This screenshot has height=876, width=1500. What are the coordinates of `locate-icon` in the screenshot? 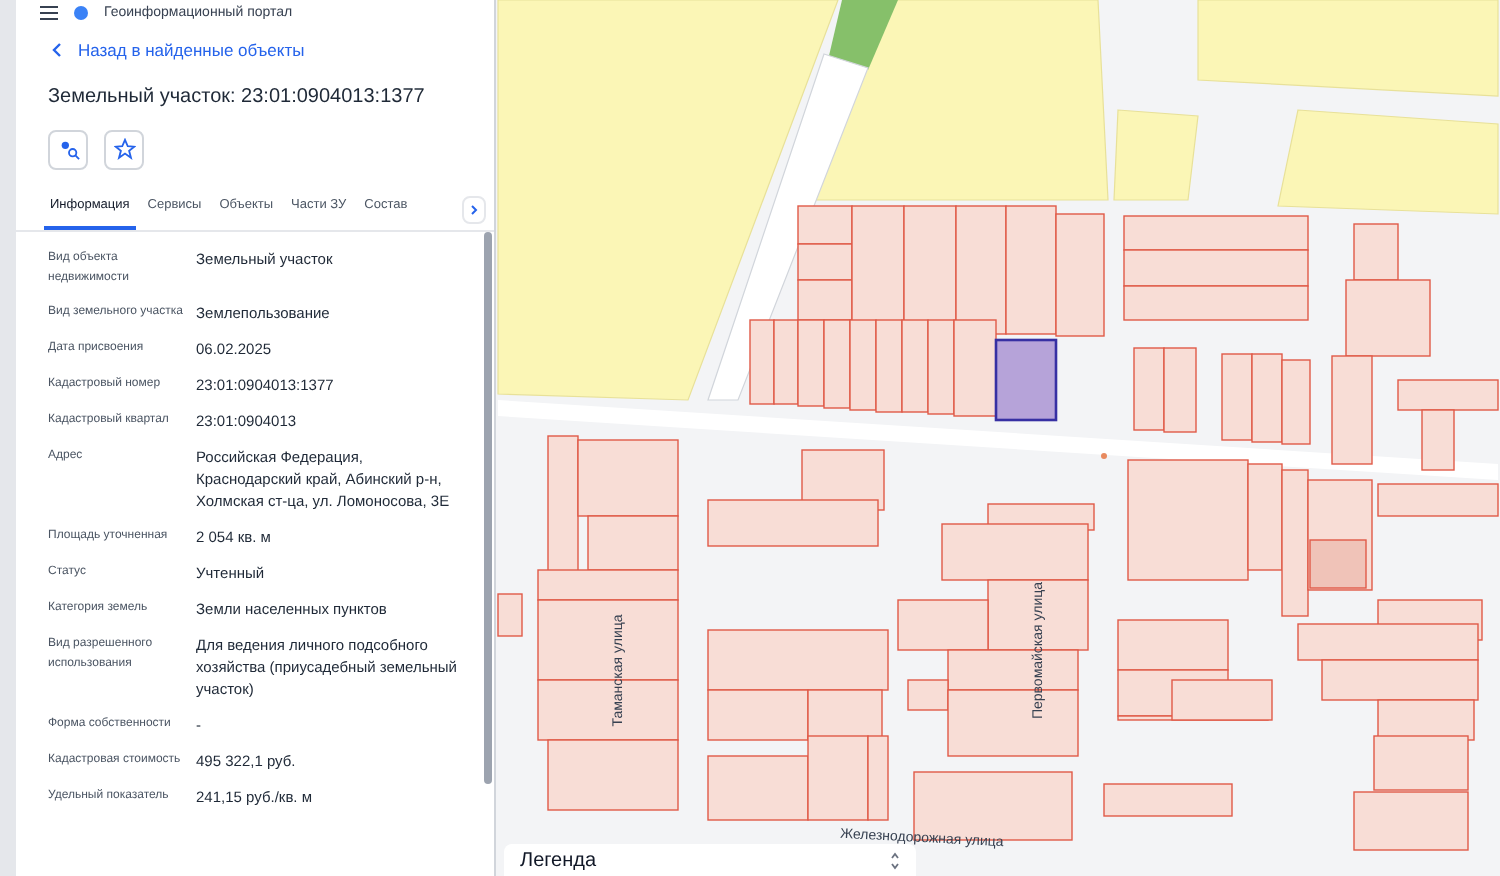 It's located at (68, 149).